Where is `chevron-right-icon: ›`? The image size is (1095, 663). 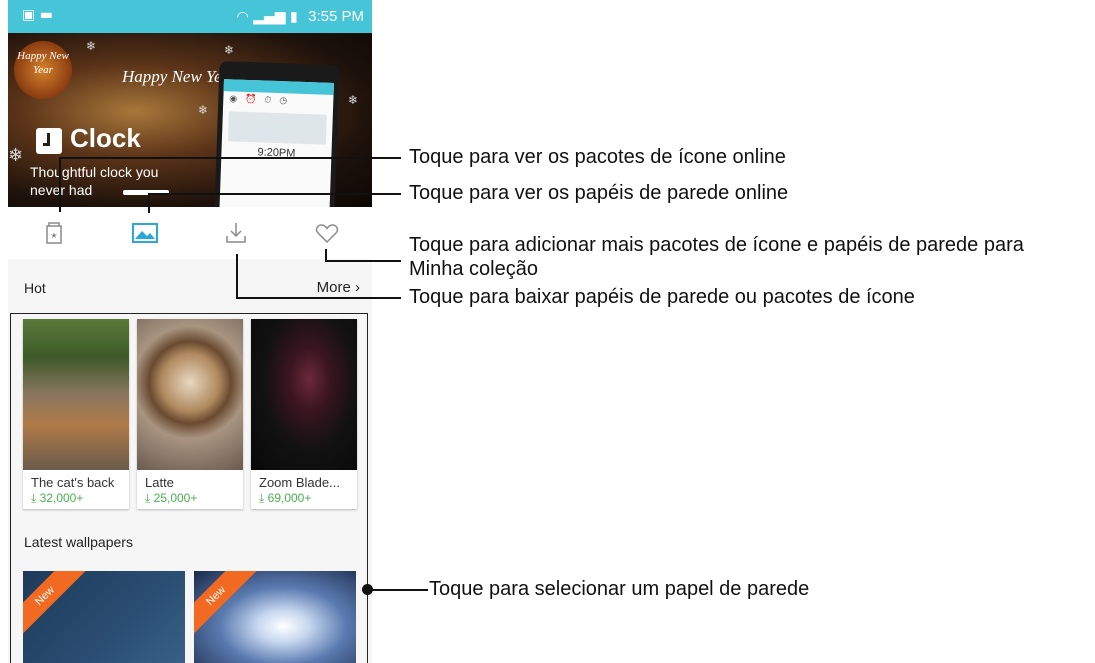
chevron-right-icon: › is located at coordinates (357, 287).